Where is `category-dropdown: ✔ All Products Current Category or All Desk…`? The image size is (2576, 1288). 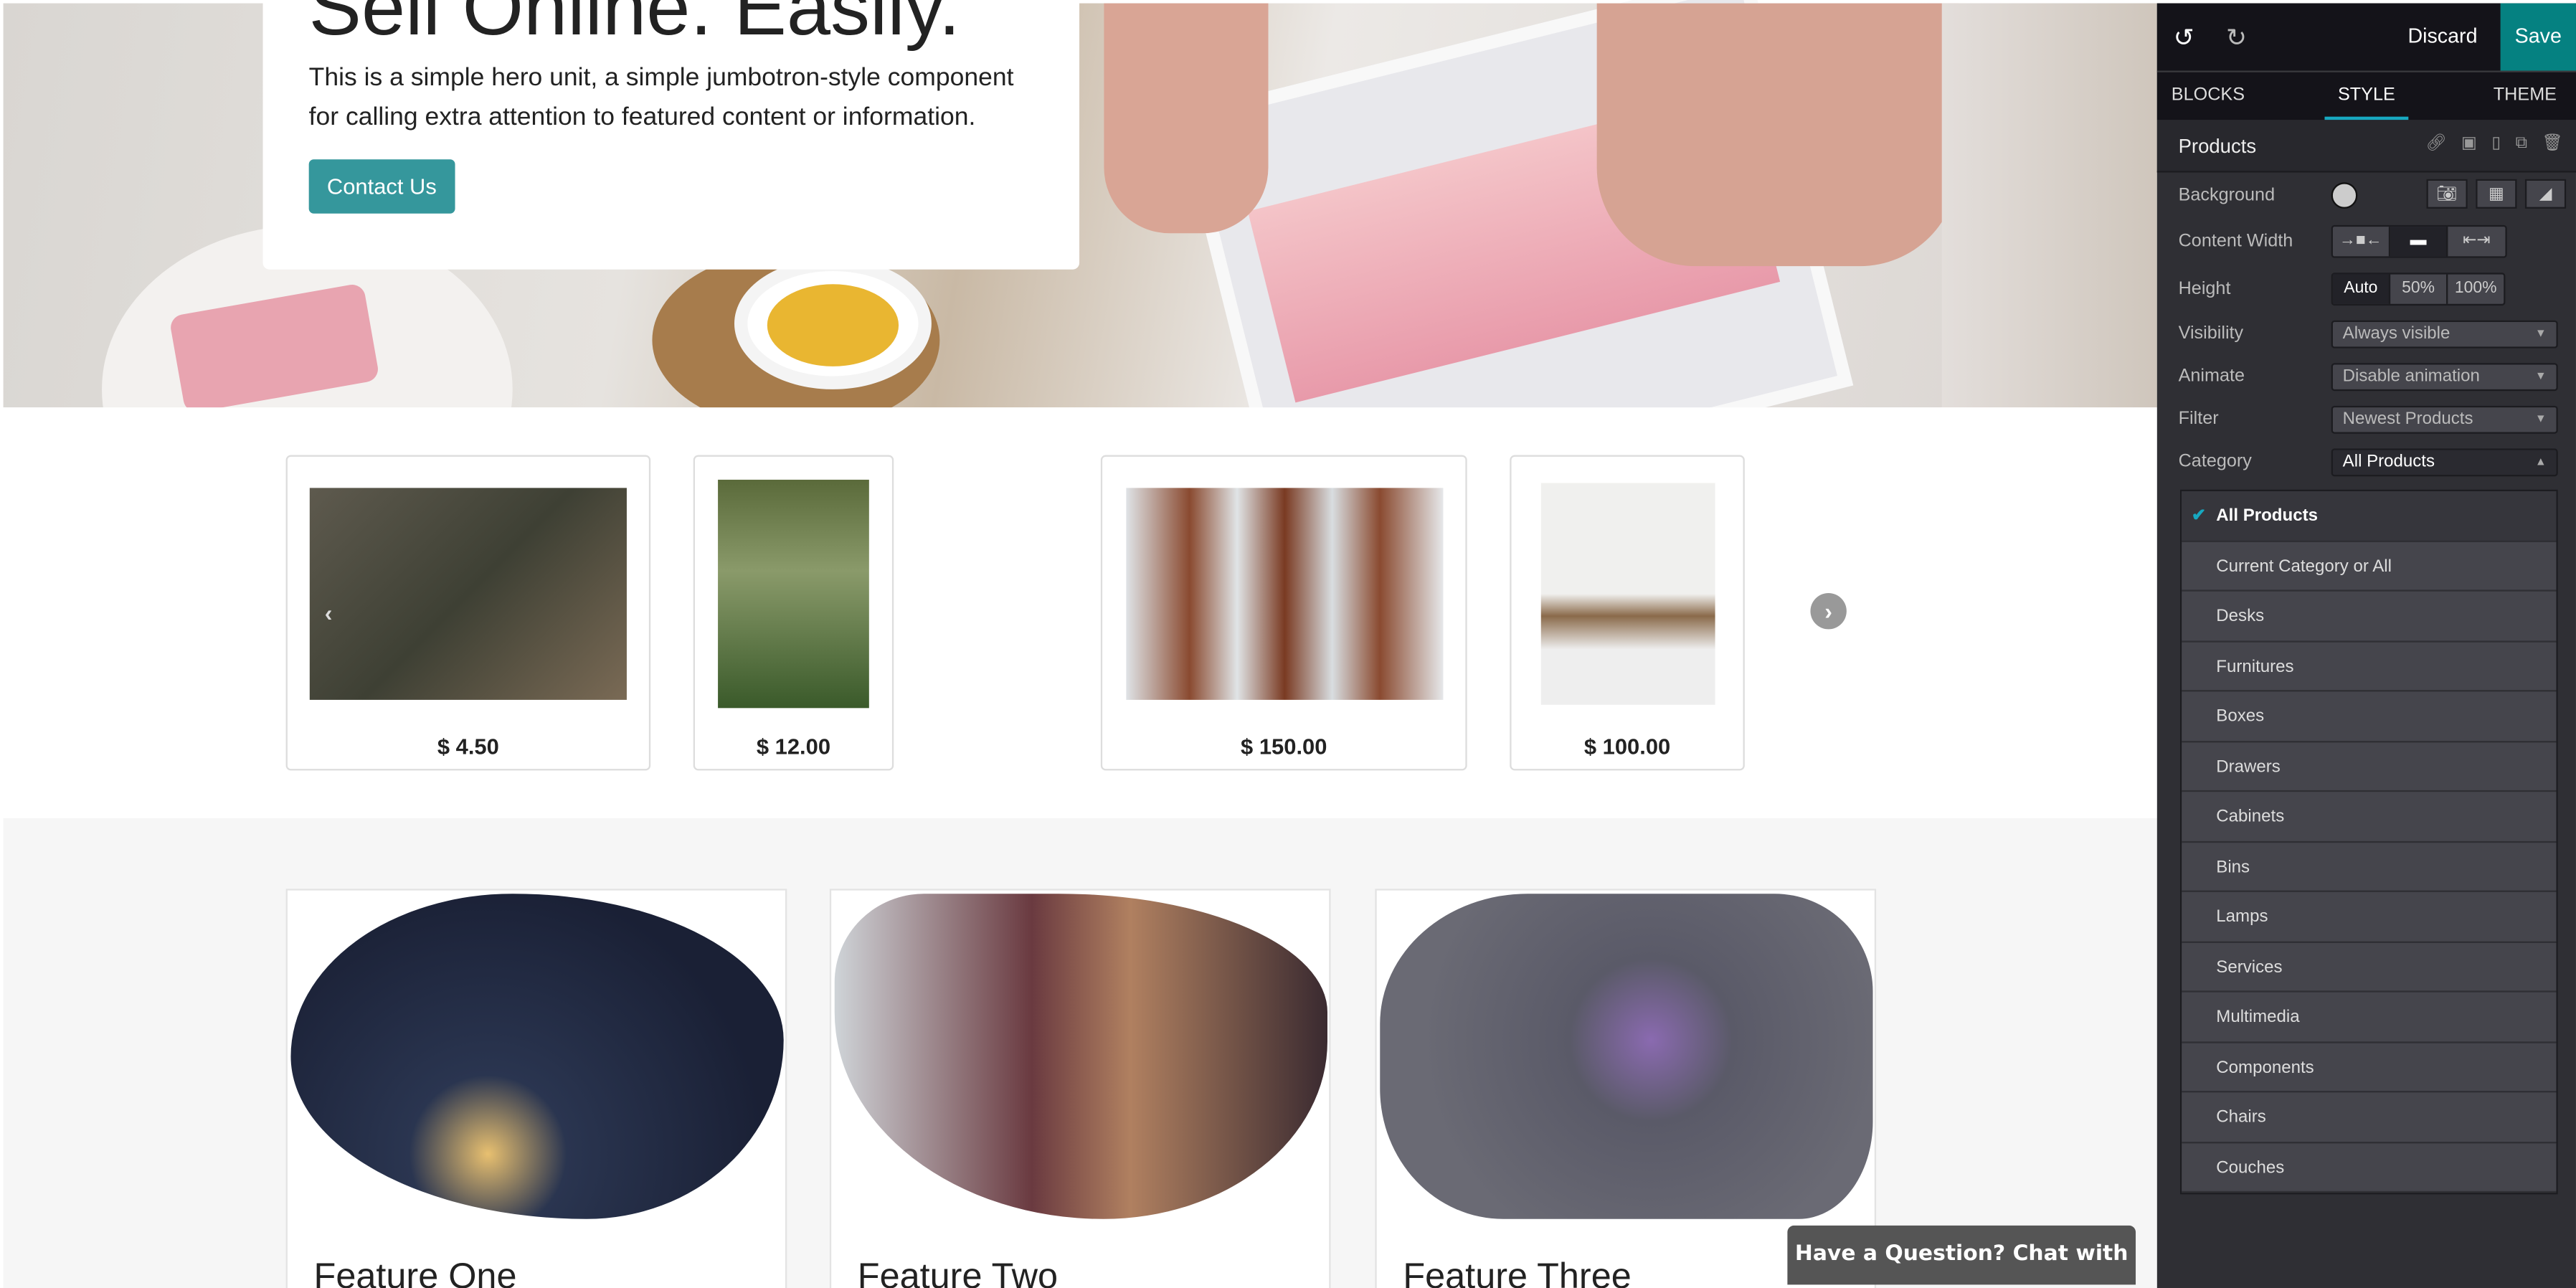 category-dropdown: ✔ All Products Current Category or All Desk… is located at coordinates (2368, 842).